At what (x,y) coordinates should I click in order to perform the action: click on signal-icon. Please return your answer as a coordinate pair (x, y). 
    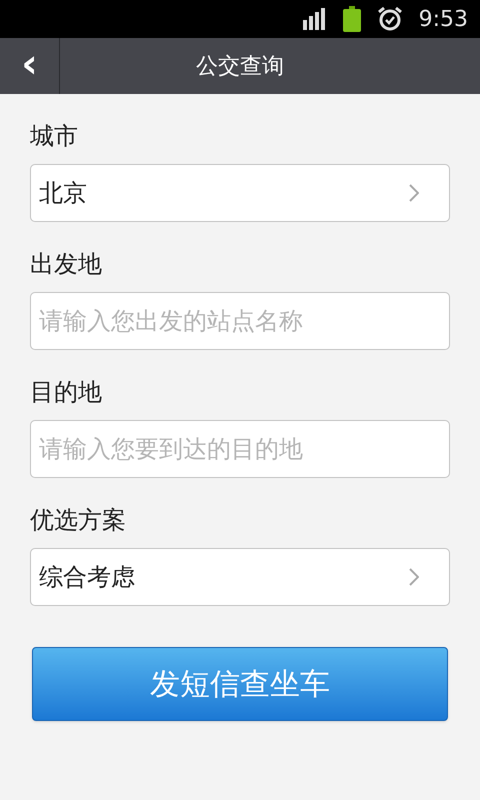
    Looking at the image, I should click on (314, 19).